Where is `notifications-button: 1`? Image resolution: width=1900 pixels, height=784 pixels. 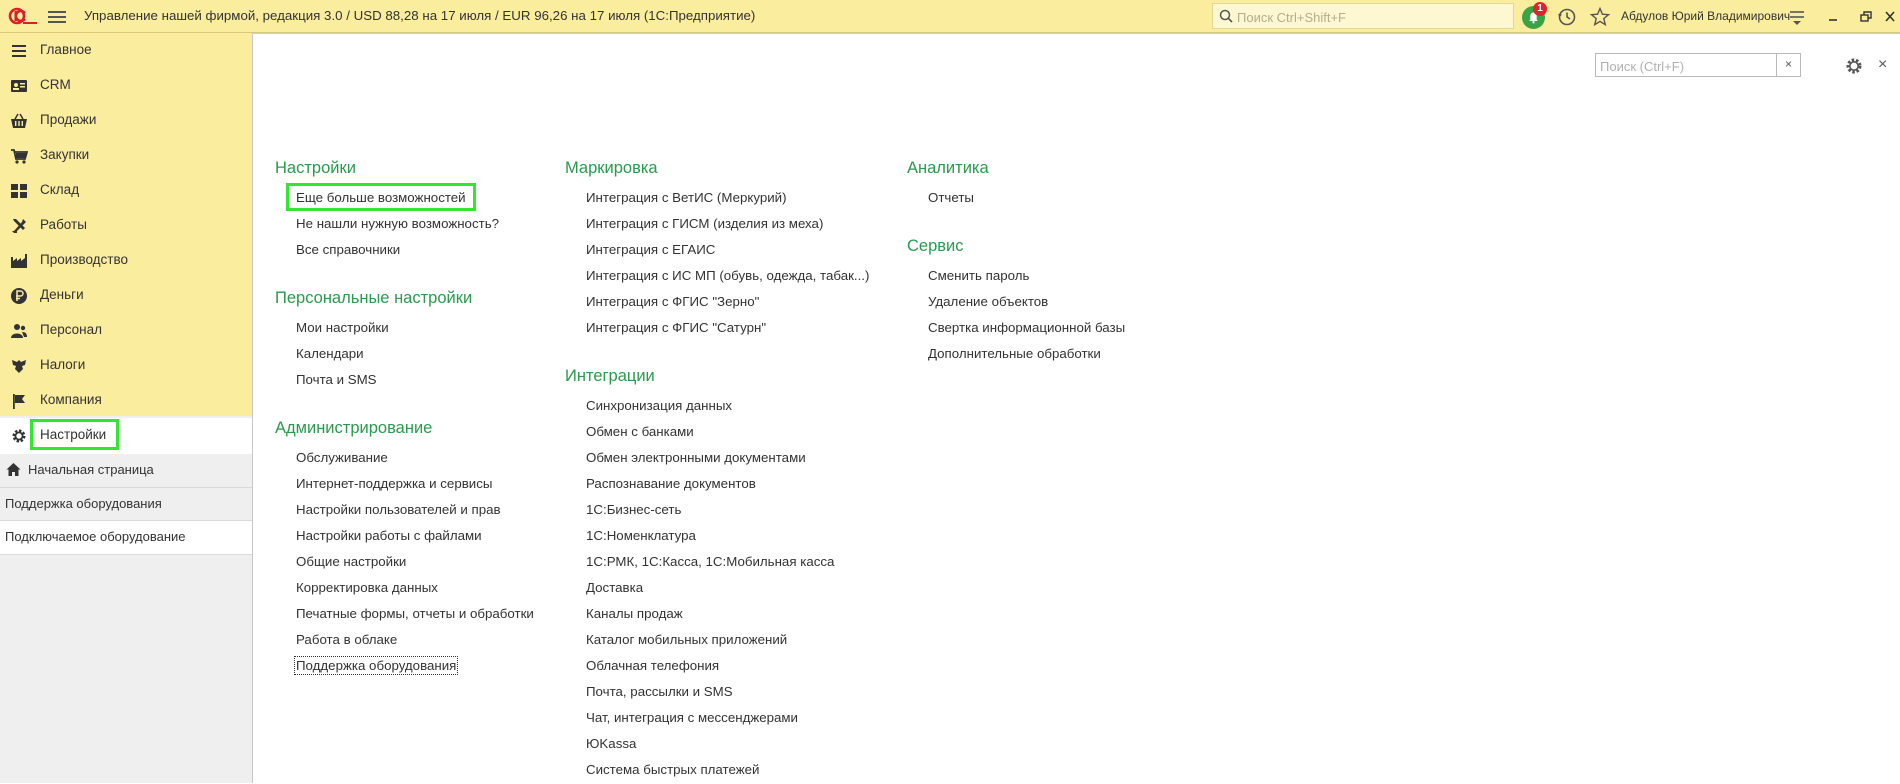
notifications-button: 1 is located at coordinates (1533, 16).